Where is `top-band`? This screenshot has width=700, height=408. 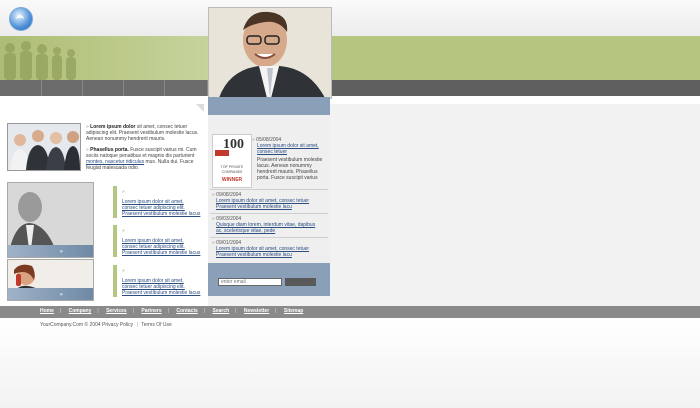
top-band is located at coordinates (350, 18).